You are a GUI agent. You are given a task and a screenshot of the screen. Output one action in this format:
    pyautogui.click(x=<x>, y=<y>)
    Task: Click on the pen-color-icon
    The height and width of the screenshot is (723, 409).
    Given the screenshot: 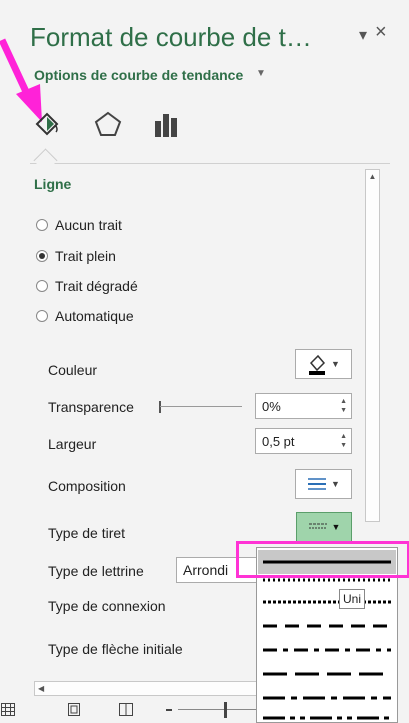 What is the action you would take?
    pyautogui.click(x=317, y=364)
    